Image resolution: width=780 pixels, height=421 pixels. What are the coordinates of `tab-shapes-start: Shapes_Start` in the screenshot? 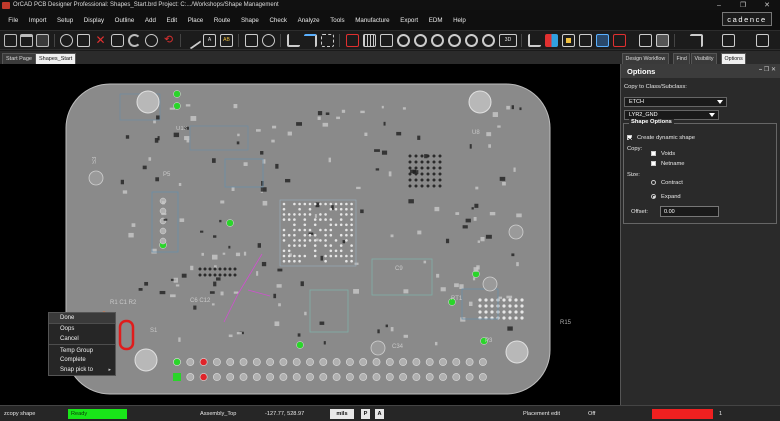 It's located at (56, 58).